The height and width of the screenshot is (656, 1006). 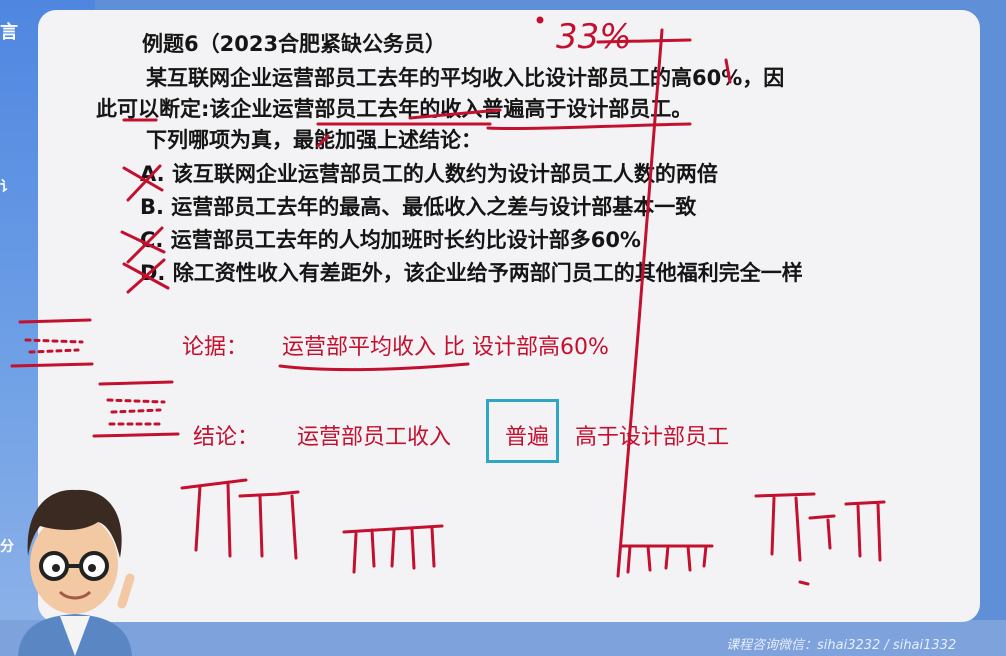 What do you see at coordinates (667, 559) in the screenshot?
I see `bar-sketch-right-low` at bounding box center [667, 559].